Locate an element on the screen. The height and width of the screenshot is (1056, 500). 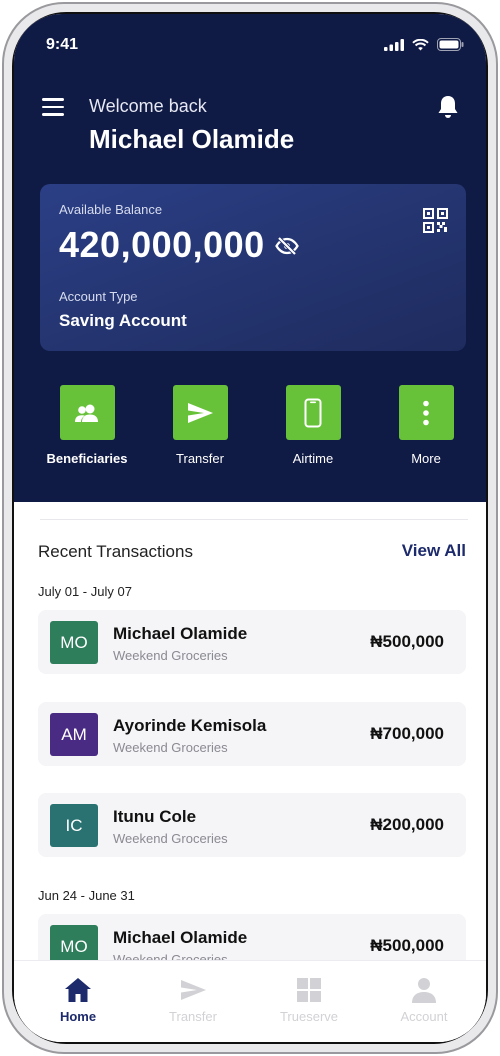
status-icons is located at coordinates (424, 44).